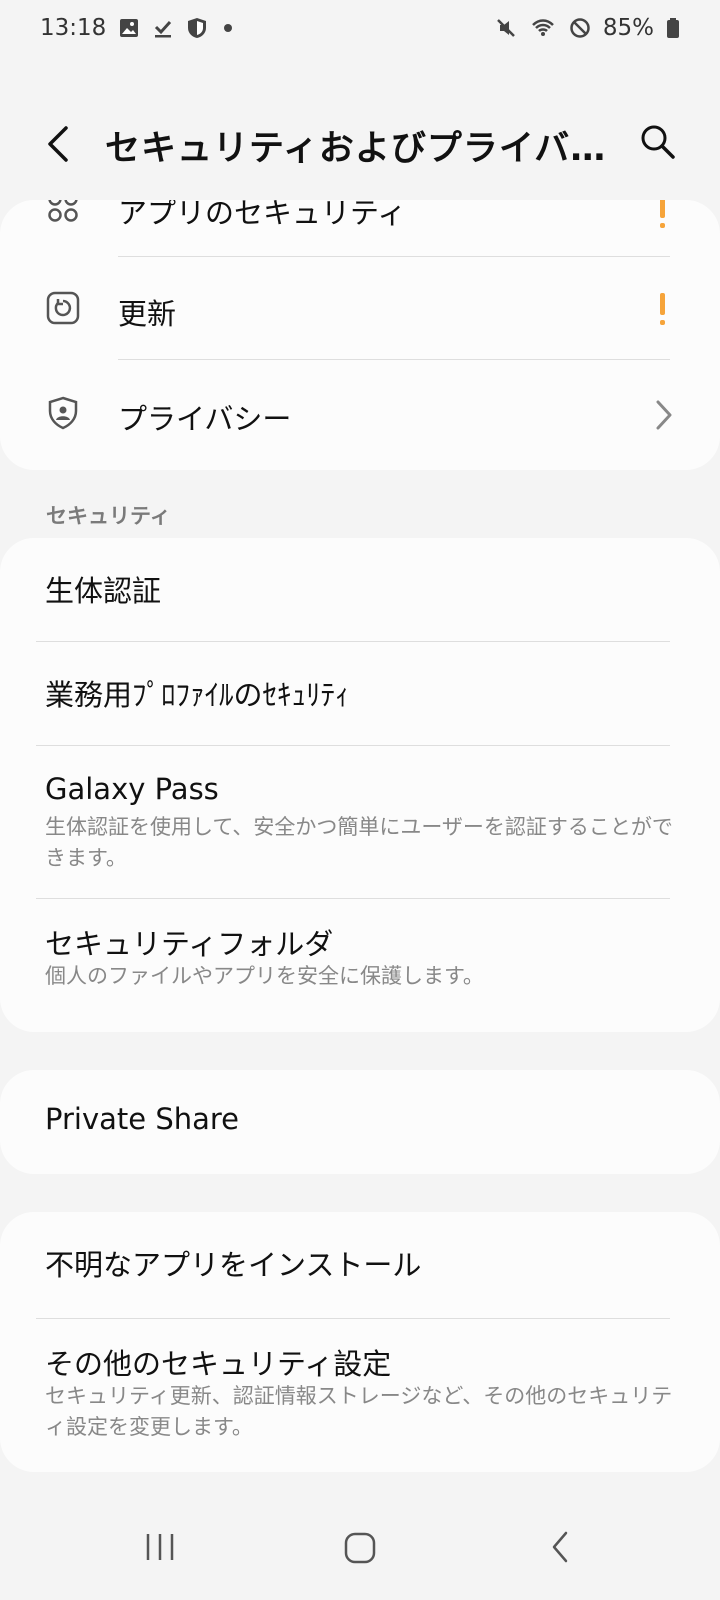 The width and height of the screenshot is (720, 1600). I want to click on list-item-update: 更新, so click(360, 308).